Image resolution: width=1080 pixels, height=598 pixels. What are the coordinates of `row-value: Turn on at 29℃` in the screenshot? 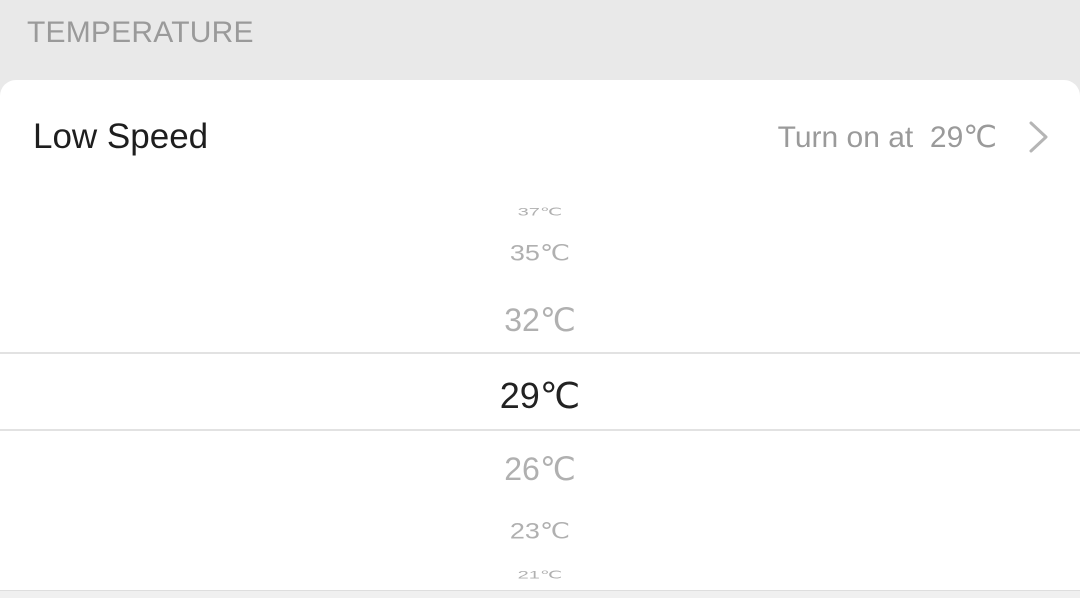 It's located at (887, 137).